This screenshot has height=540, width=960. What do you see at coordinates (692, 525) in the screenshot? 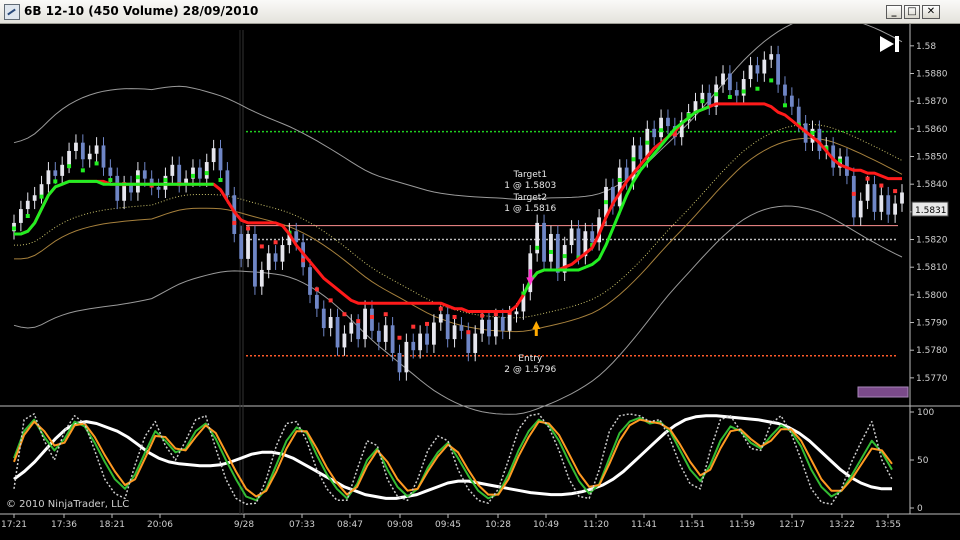
I see `time-tick-label: 11:51` at bounding box center [692, 525].